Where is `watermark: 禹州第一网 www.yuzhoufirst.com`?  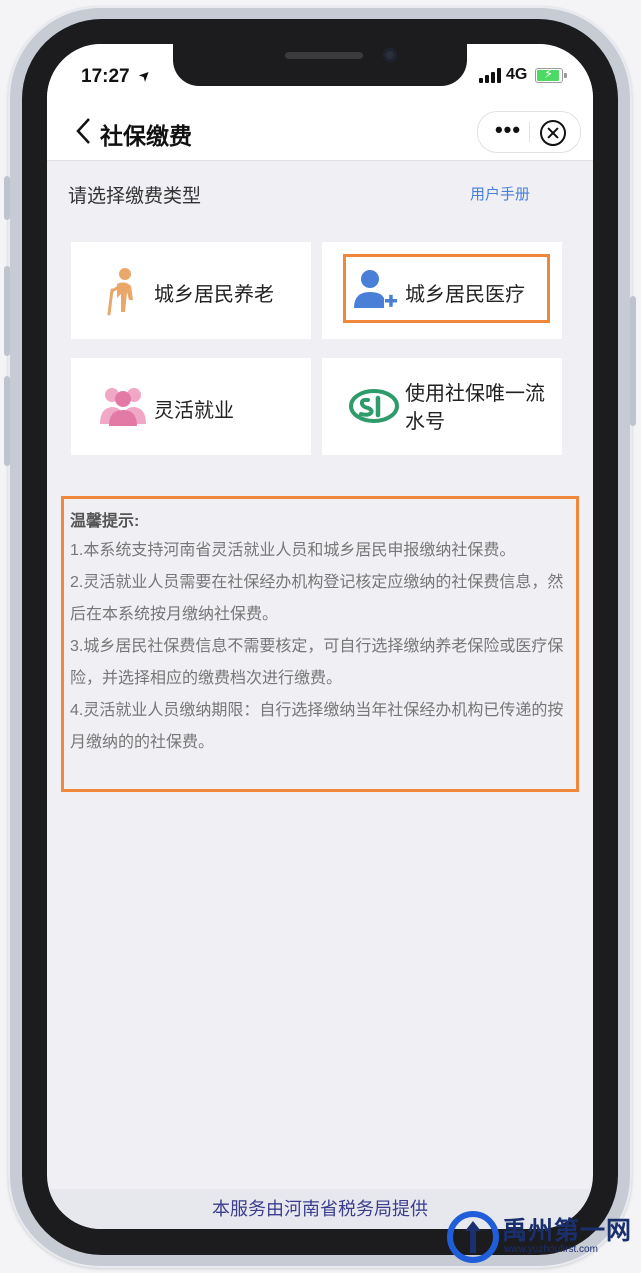 watermark: 禹州第一网 www.yuzhoufirst.com is located at coordinates (539, 1236).